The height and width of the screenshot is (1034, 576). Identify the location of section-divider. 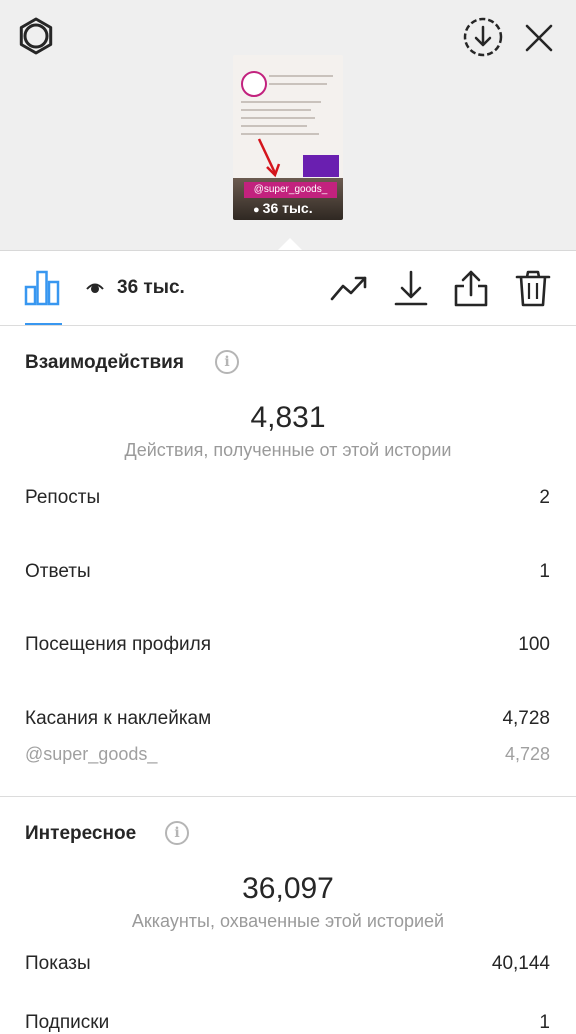
(288, 796).